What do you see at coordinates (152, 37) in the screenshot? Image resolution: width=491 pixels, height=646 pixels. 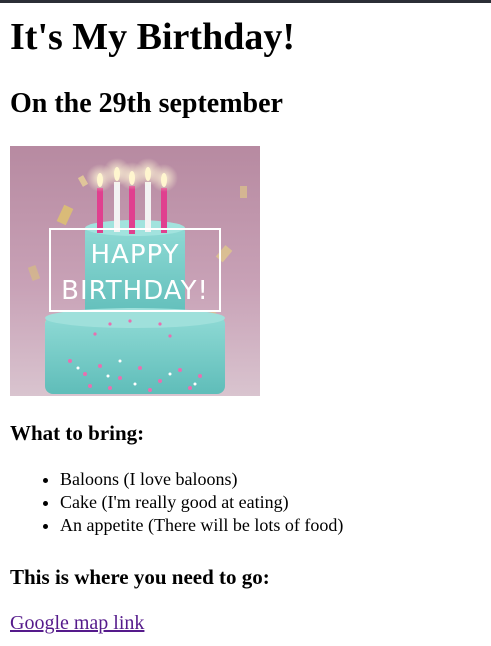 I see `page-title: It's My Birthday!` at bounding box center [152, 37].